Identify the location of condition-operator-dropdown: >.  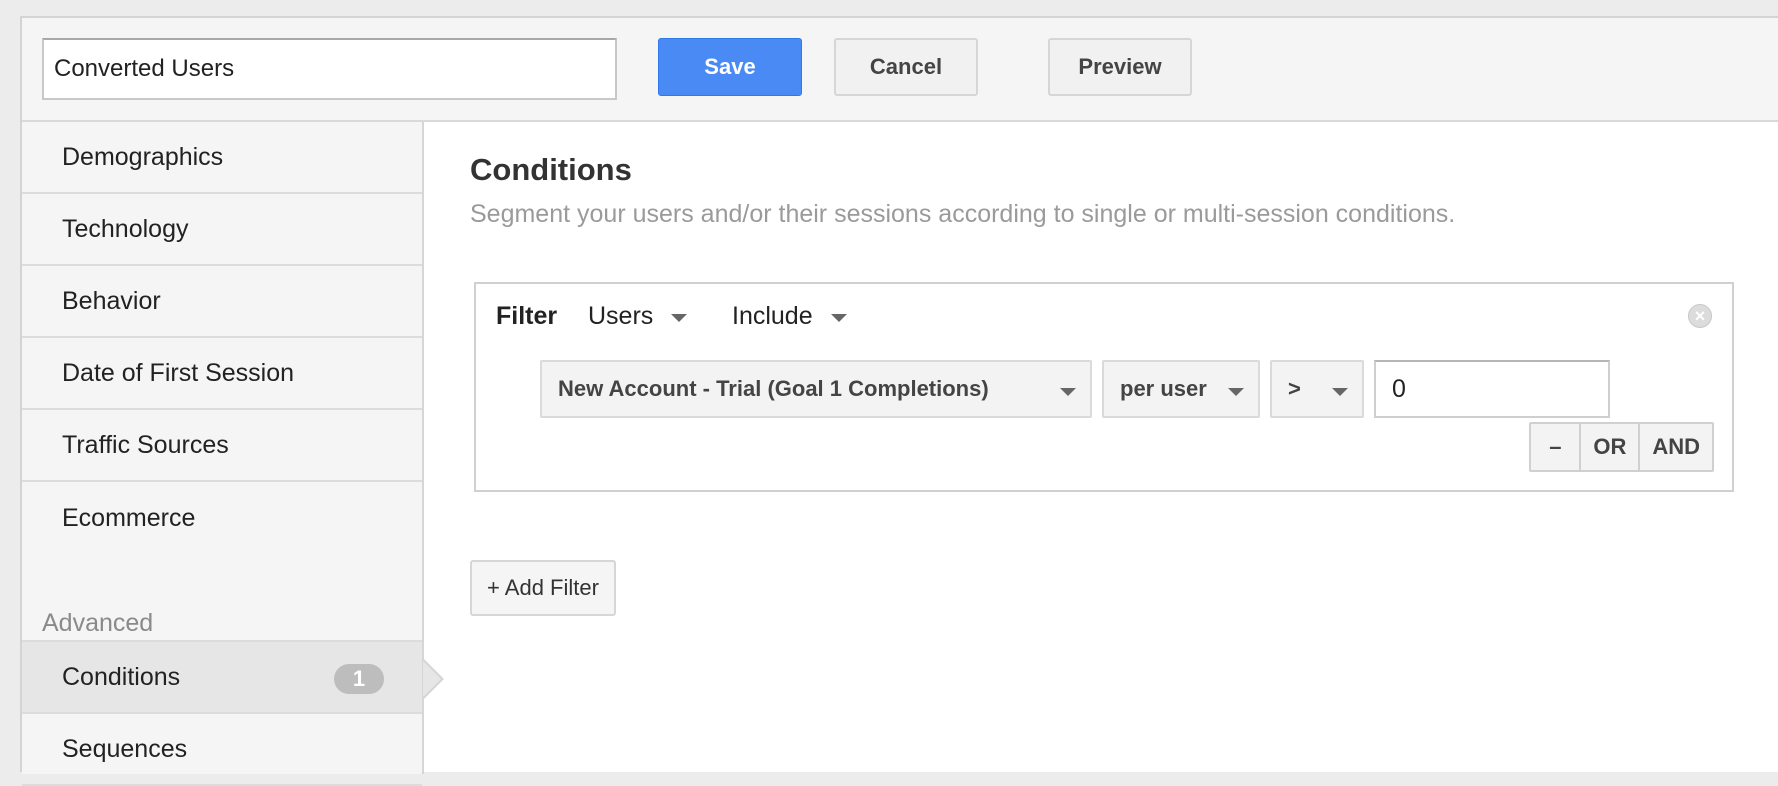
(1317, 389).